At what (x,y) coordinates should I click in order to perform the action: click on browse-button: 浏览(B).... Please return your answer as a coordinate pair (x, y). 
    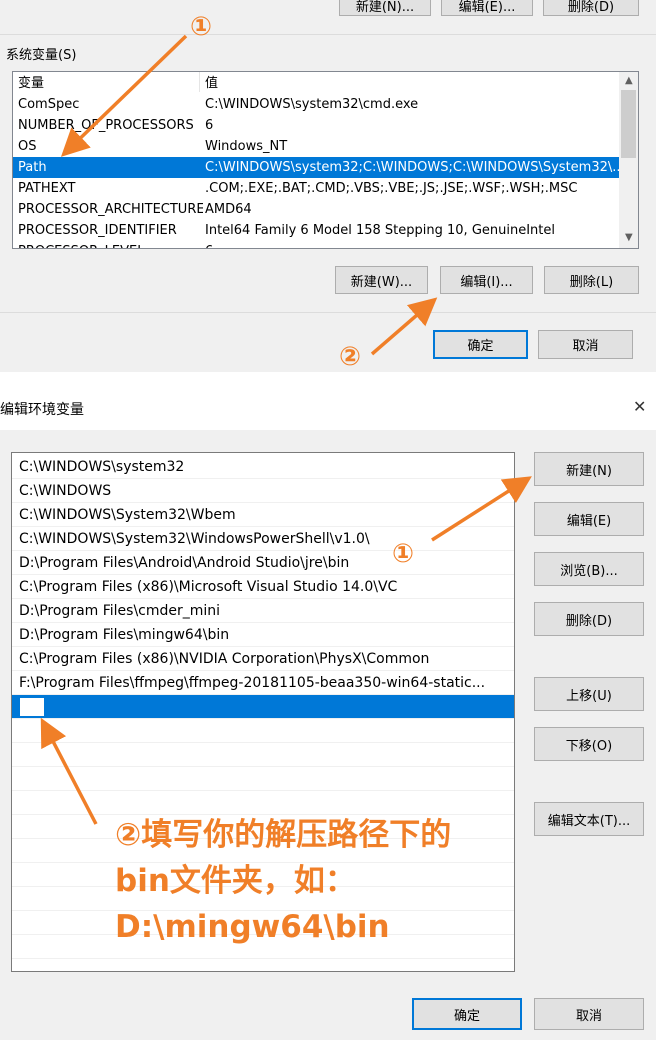
    Looking at the image, I should click on (589, 569).